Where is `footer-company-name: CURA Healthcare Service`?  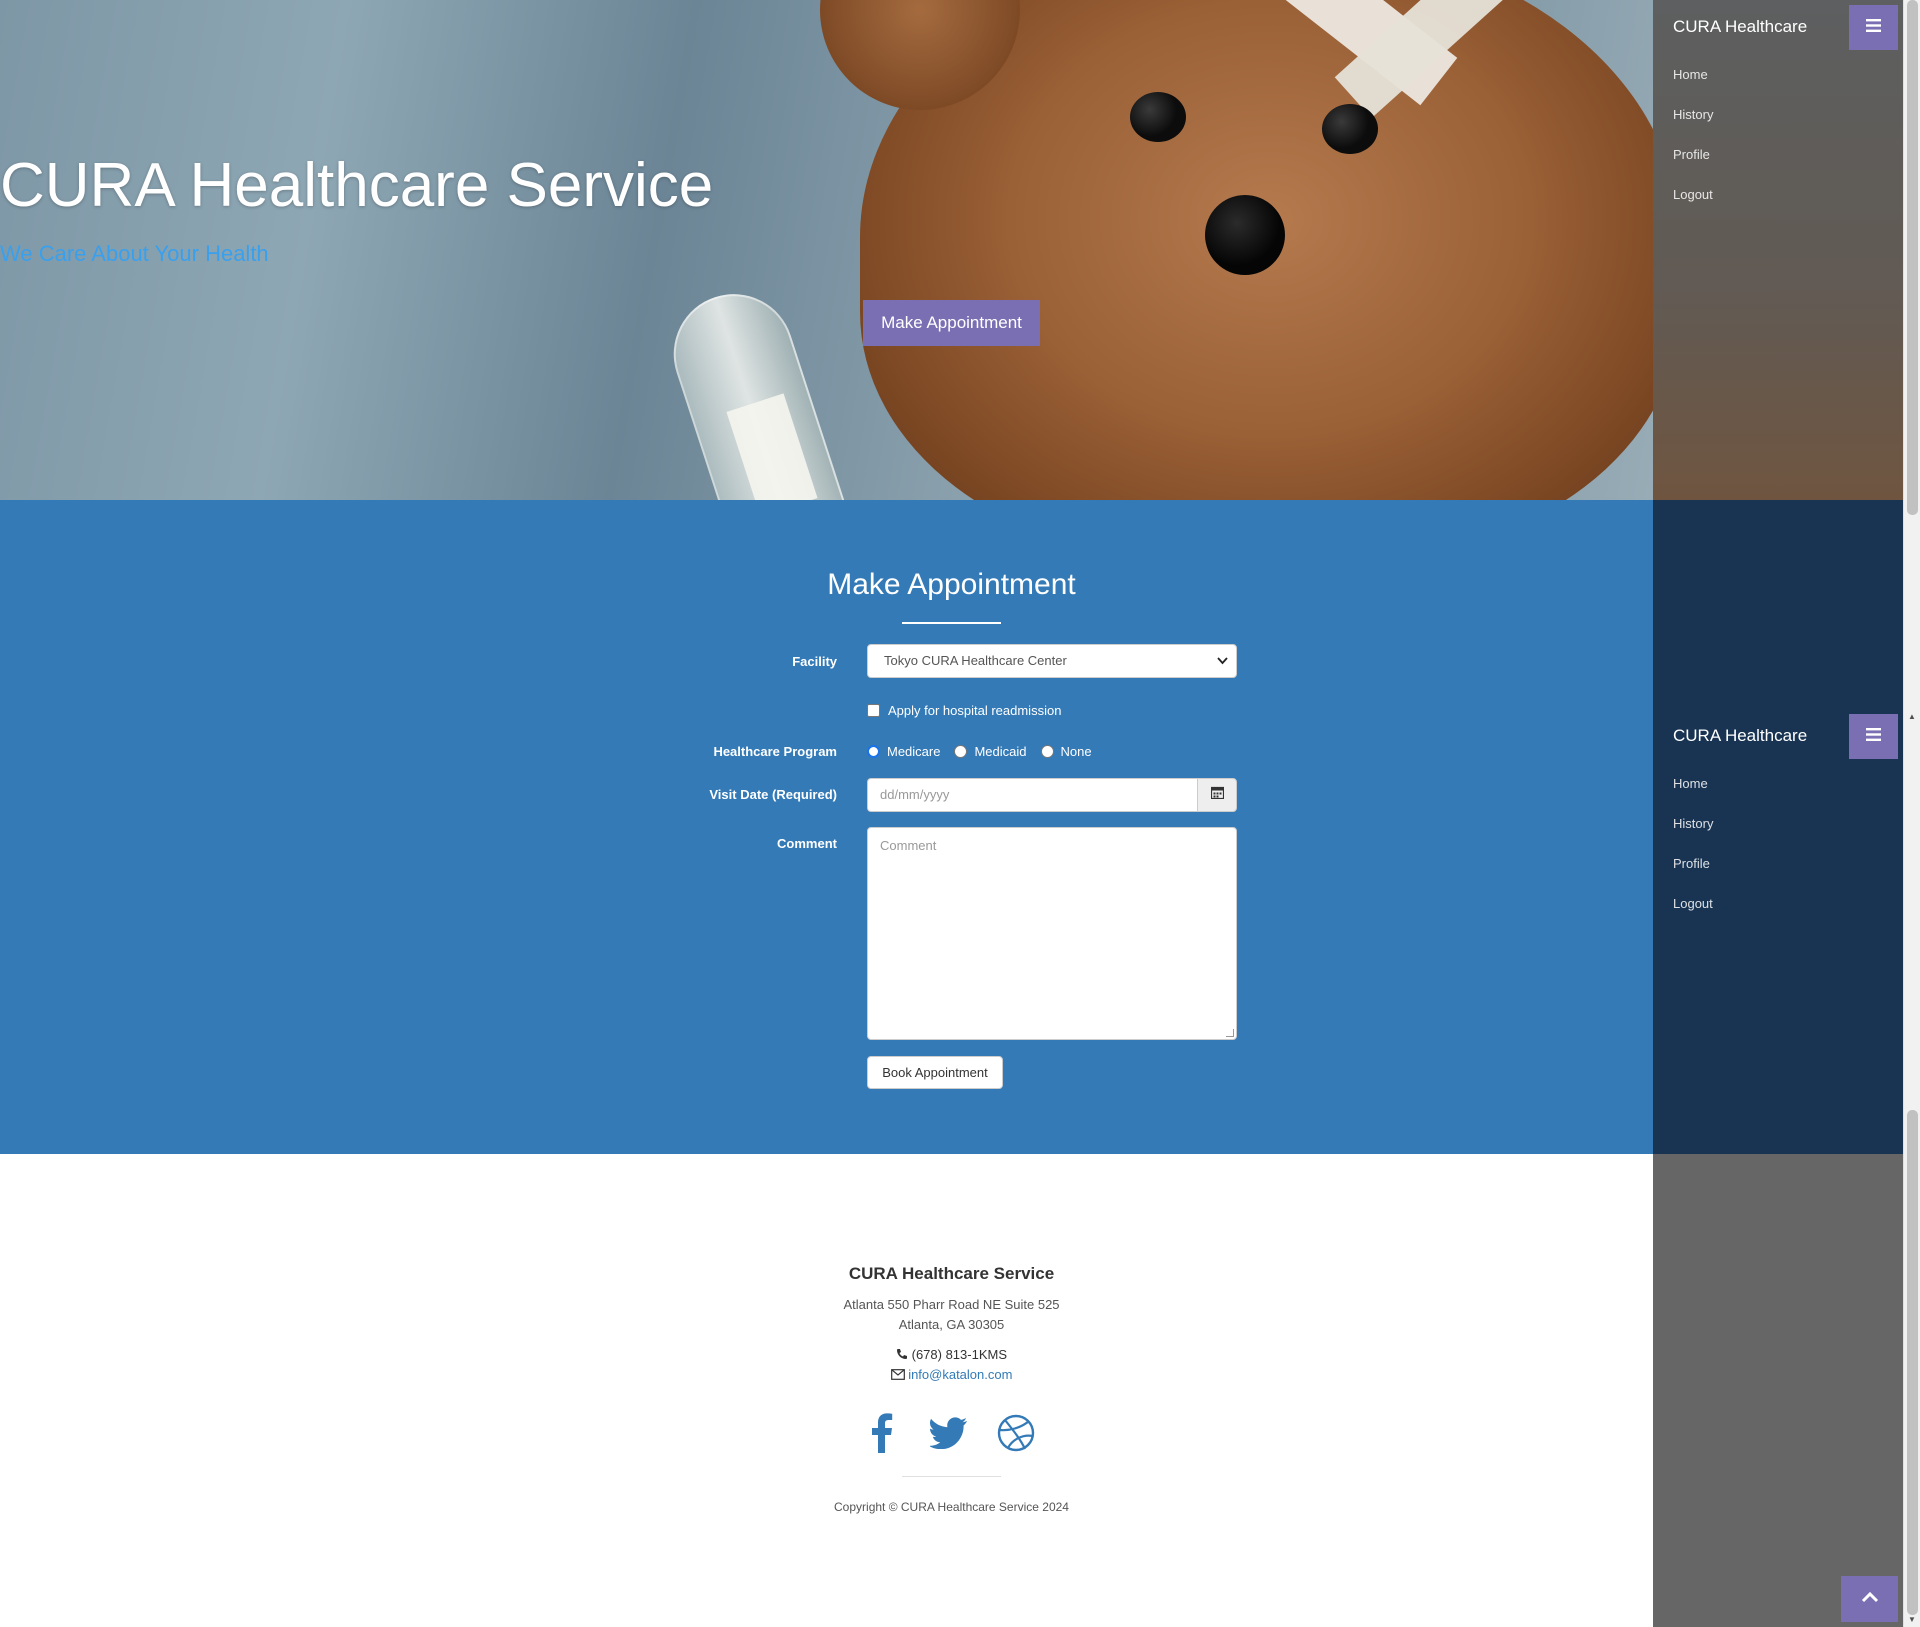
footer-company-name: CURA Healthcare Service is located at coordinates (951, 1273).